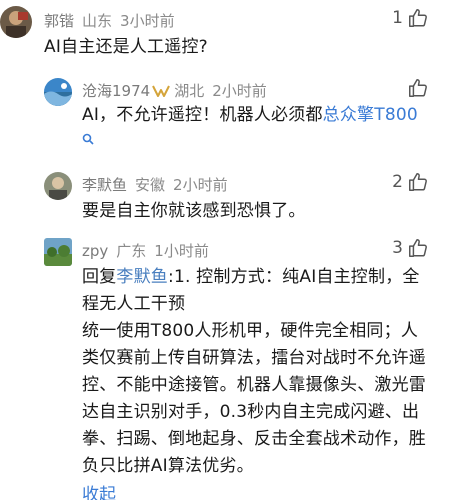 The height and width of the screenshot is (500, 449). Describe the element at coordinates (97, 21) in the screenshot. I see `region: 山东` at that location.